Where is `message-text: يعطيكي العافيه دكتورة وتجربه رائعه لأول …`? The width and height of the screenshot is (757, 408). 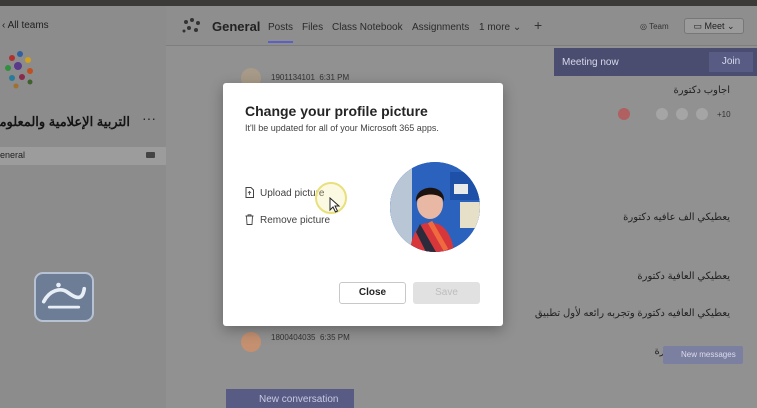
message-text: يعطيكي العافيه دكتورة وتجربه رائعه لأول … is located at coordinates (632, 313).